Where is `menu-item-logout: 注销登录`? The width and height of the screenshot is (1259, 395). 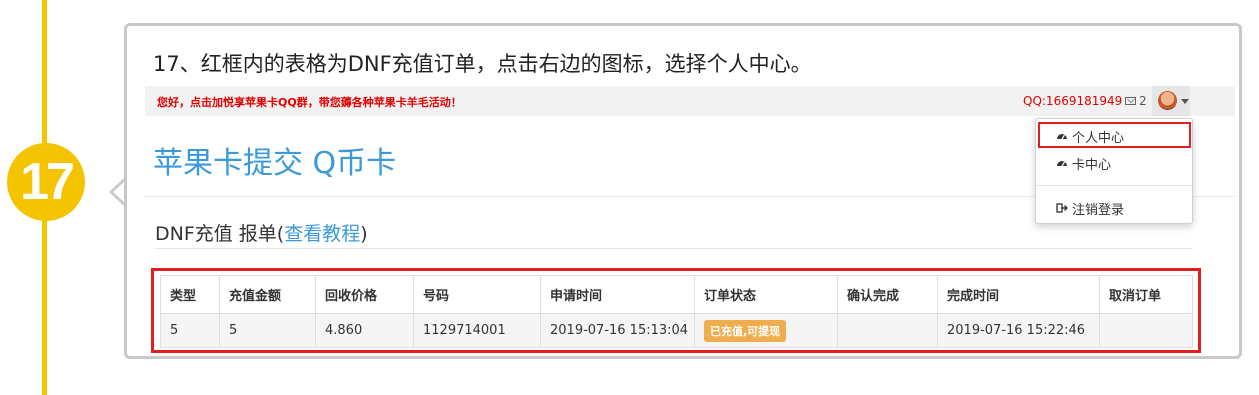 menu-item-logout: 注销登录 is located at coordinates (1114, 208).